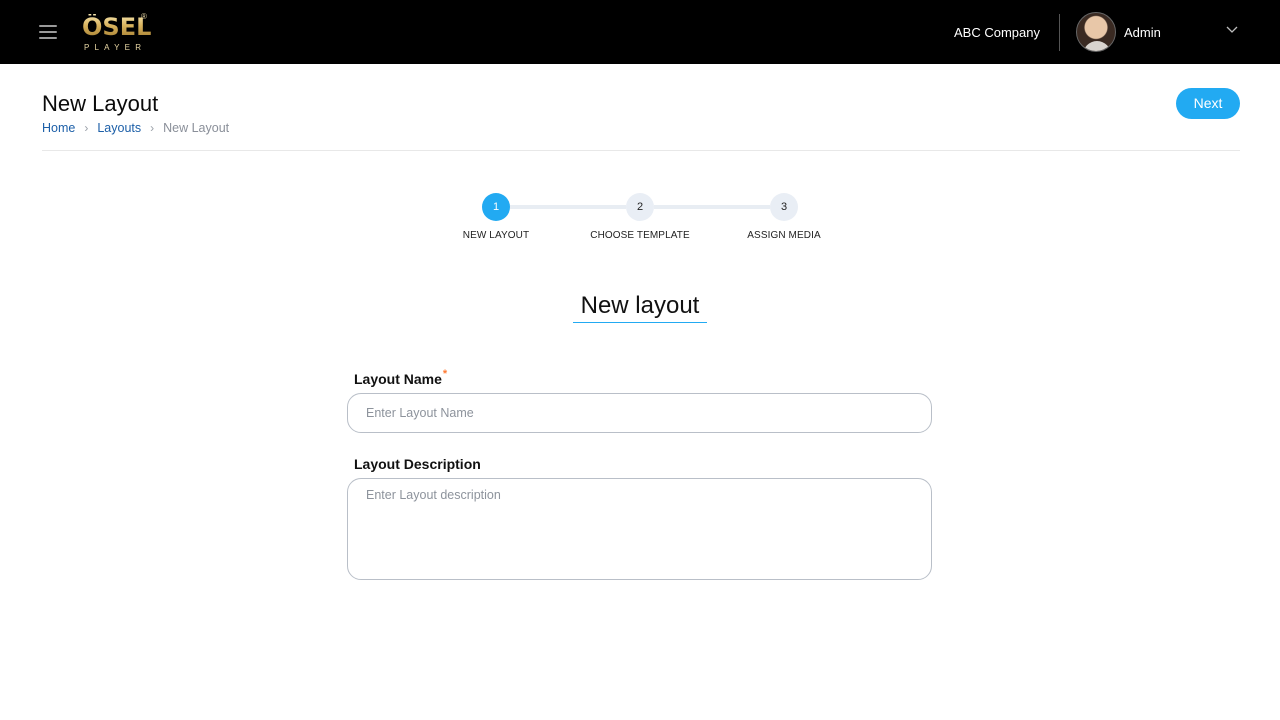 The width and height of the screenshot is (1280, 720). I want to click on logo-registered-mark: ®, so click(144, 16).